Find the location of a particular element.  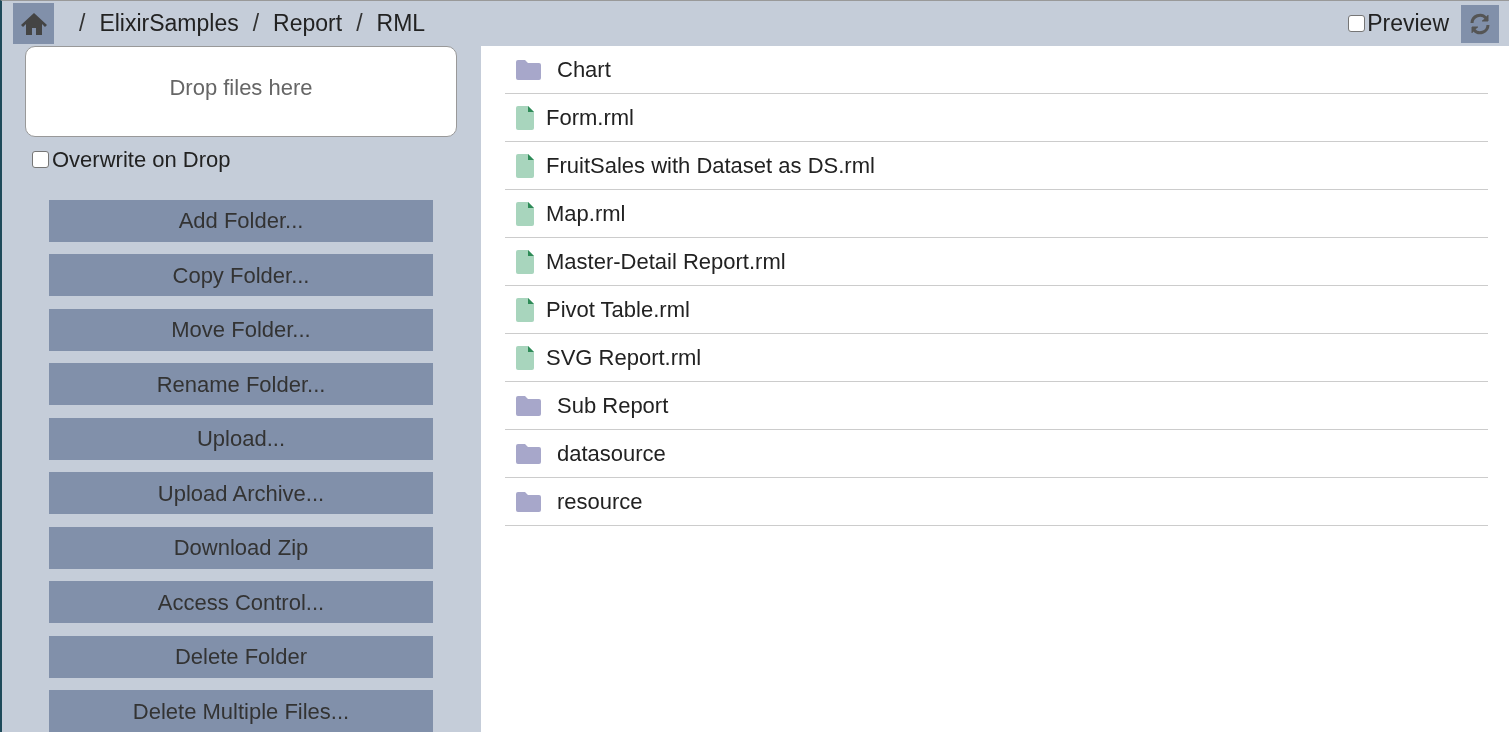

file-list-row: Master-Detail Report.rml is located at coordinates (996, 262).